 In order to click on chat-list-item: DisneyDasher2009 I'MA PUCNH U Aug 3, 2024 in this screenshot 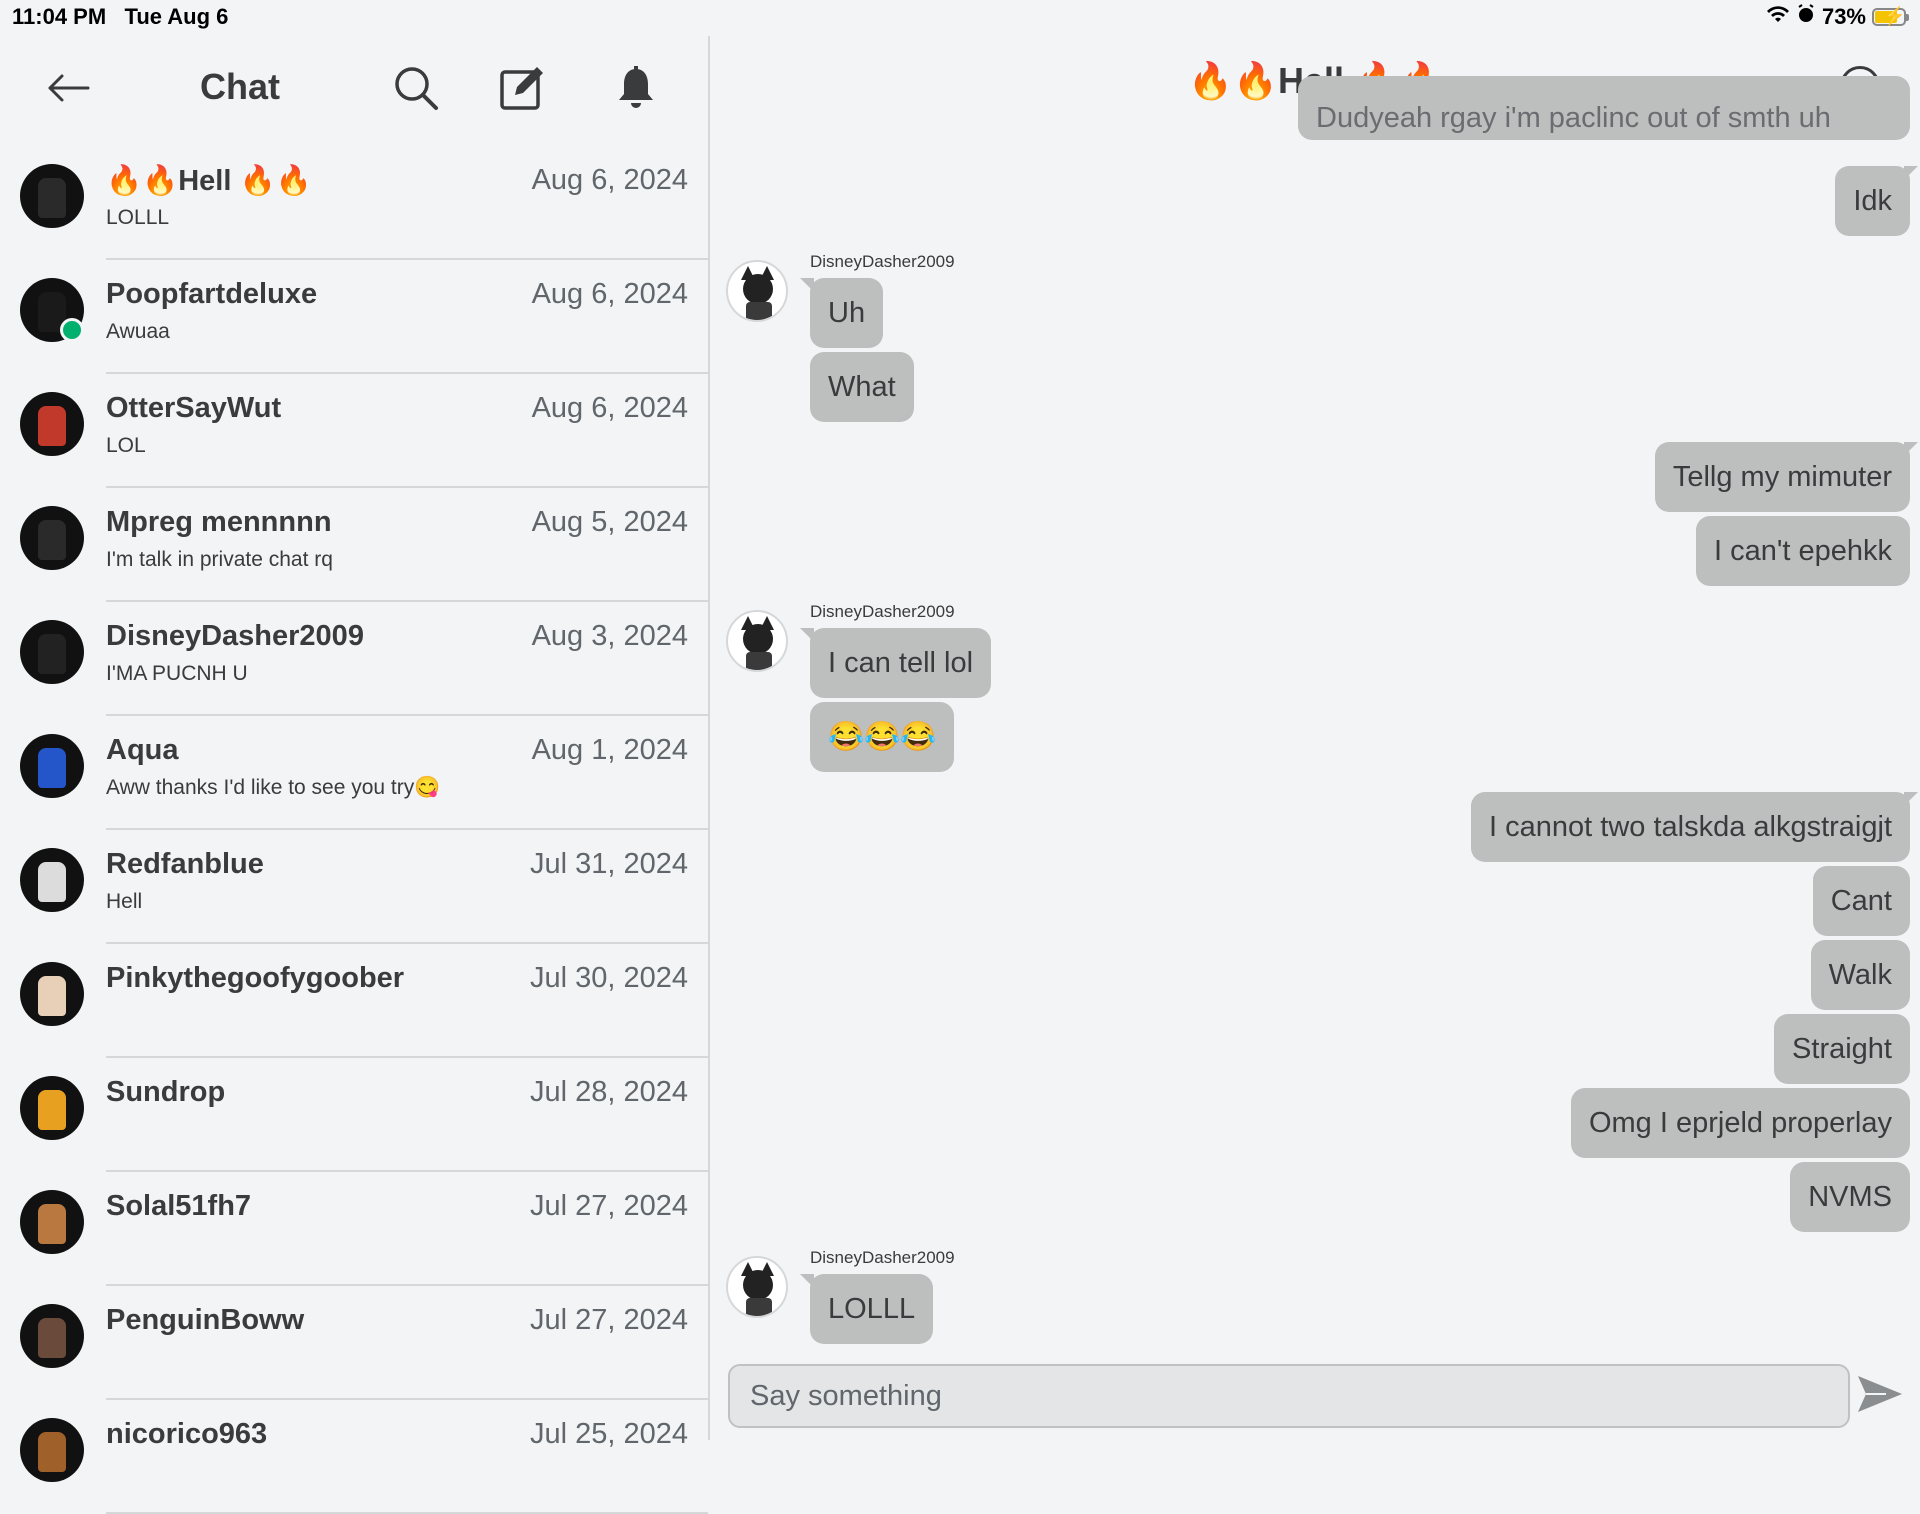, I will do `click(354, 659)`.